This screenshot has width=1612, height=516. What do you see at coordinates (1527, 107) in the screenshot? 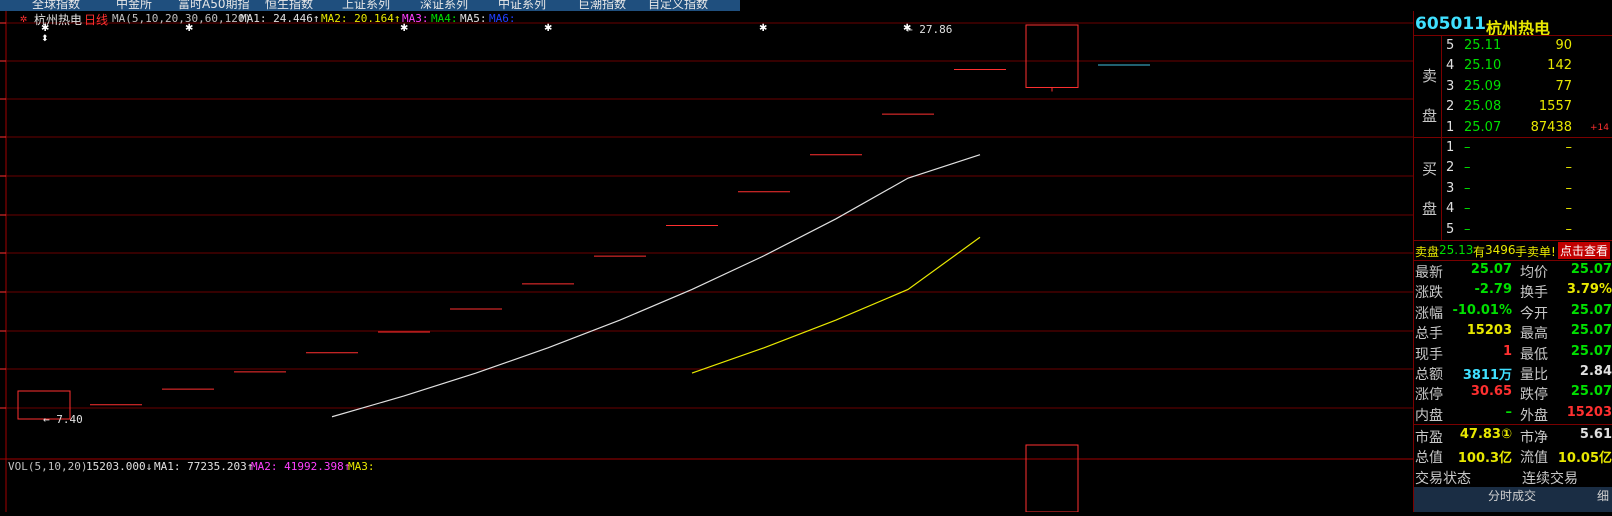
I see `sell-row: 2 25.08 1557` at bounding box center [1527, 107].